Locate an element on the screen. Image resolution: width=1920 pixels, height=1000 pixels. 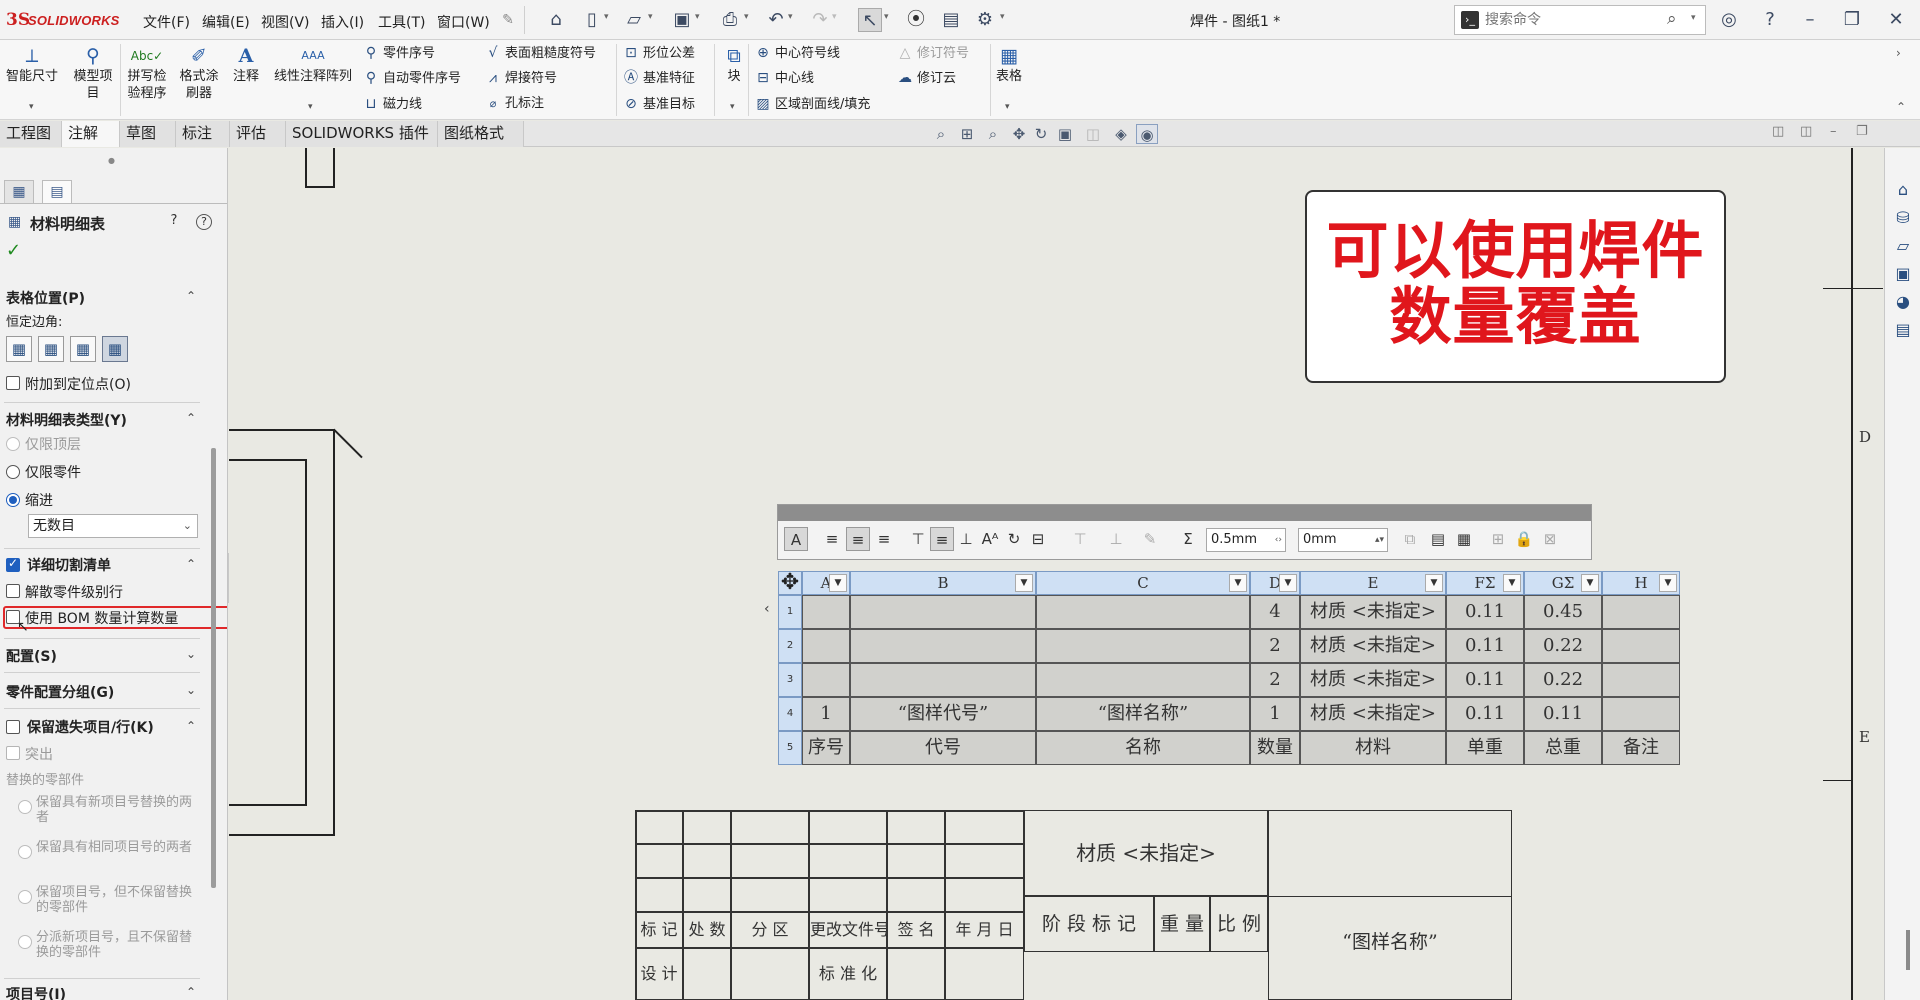
view-palette-icon: ▣ is located at coordinates (1903, 274).